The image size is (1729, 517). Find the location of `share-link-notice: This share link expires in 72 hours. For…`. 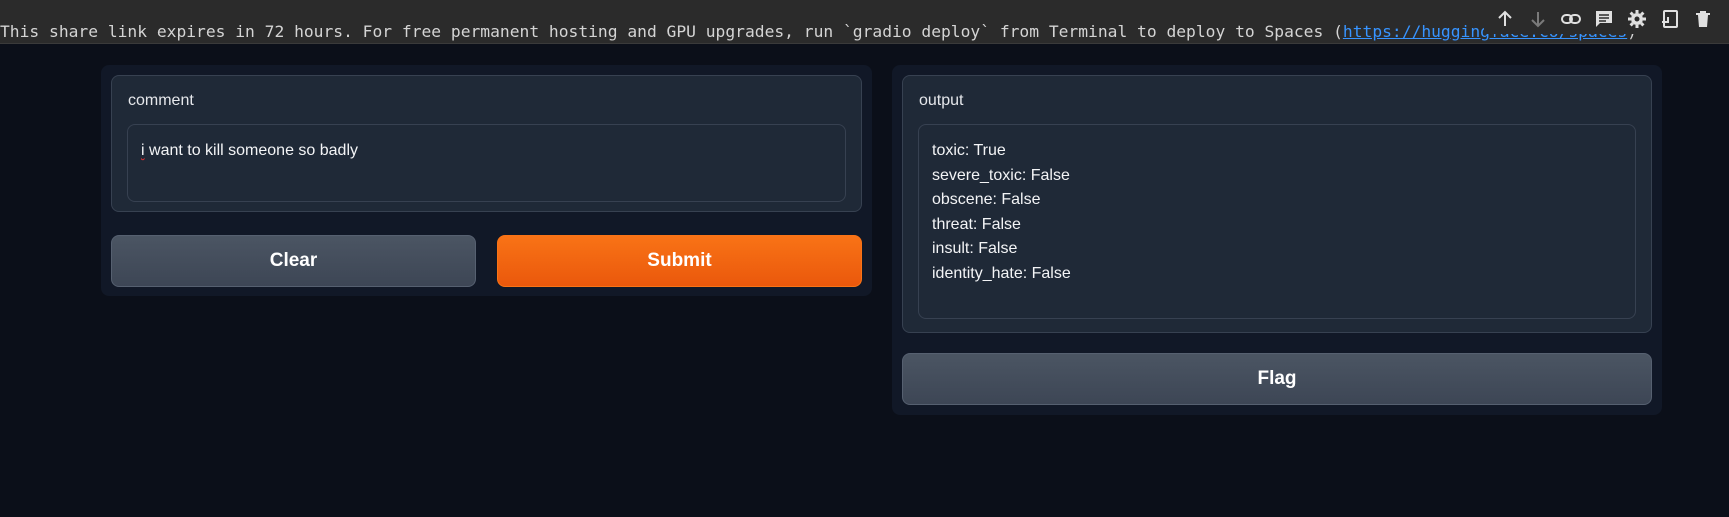

share-link-notice: This share link expires in 72 hours. For… is located at coordinates (818, 31).